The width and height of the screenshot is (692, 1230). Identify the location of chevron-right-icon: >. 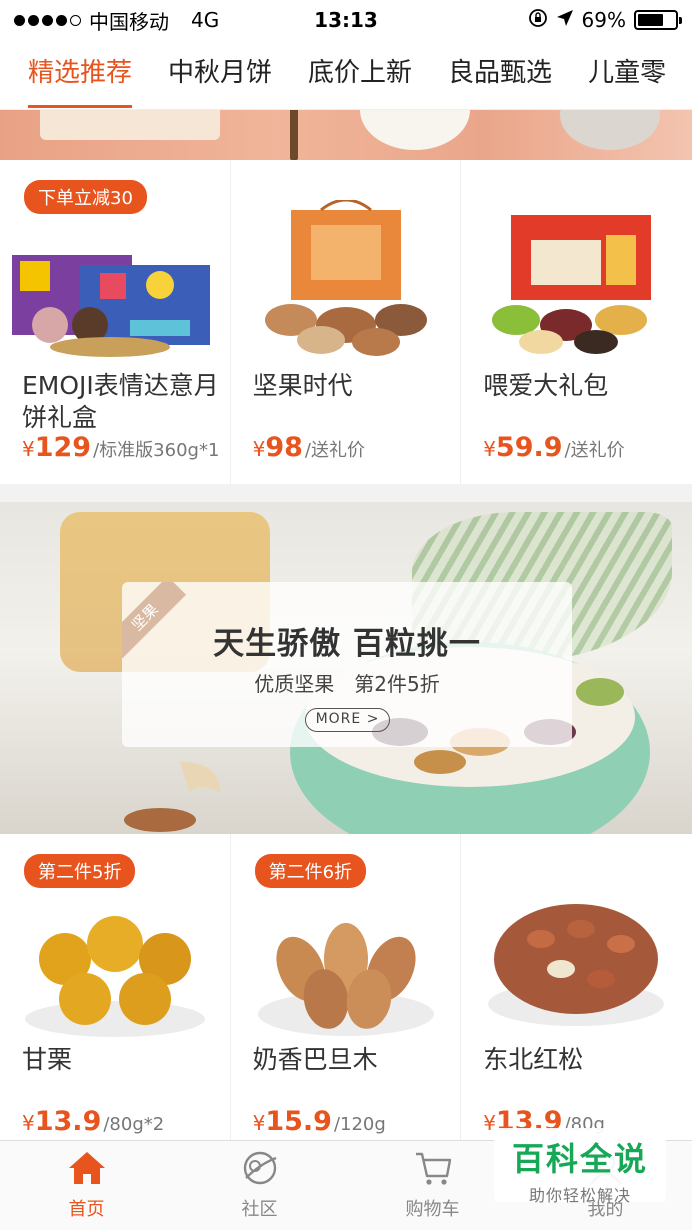
(373, 719).